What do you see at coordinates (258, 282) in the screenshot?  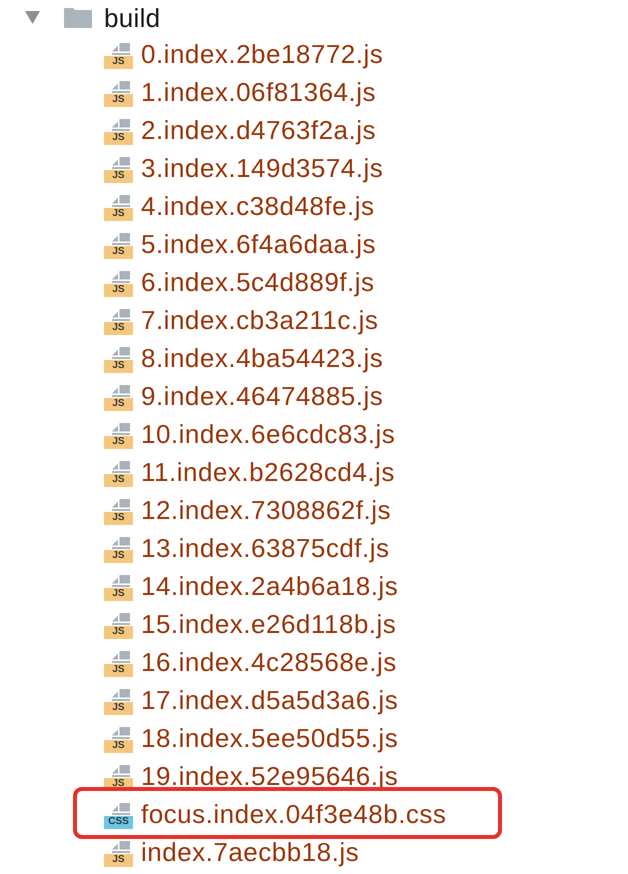 I see `file-name: 6.index.5c4d889f.js` at bounding box center [258, 282].